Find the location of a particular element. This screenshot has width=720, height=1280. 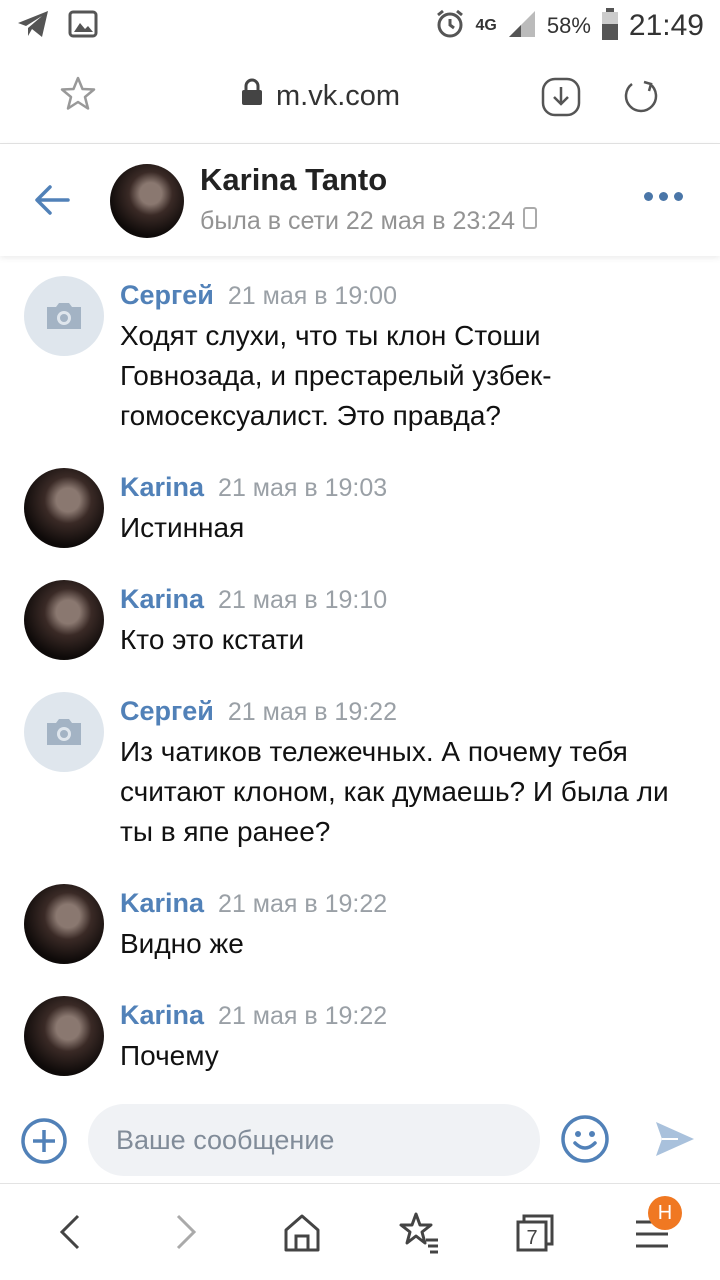

lock-icon is located at coordinates (252, 96).